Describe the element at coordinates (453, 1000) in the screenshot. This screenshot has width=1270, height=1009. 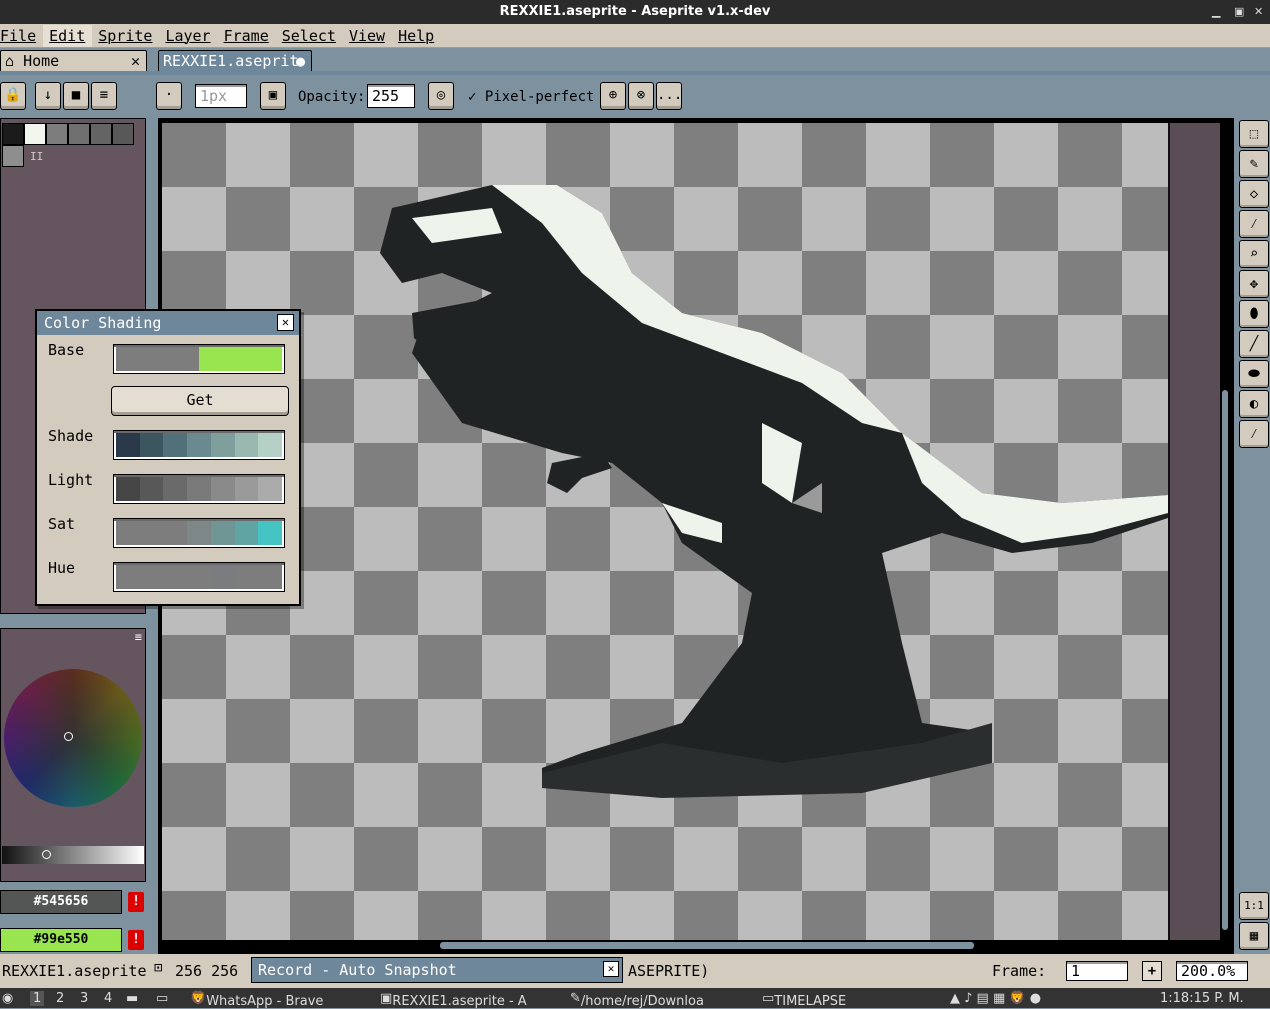
I see `taskbar-app-aseprite: ▣ REXXIE1.aseprite - A` at that location.